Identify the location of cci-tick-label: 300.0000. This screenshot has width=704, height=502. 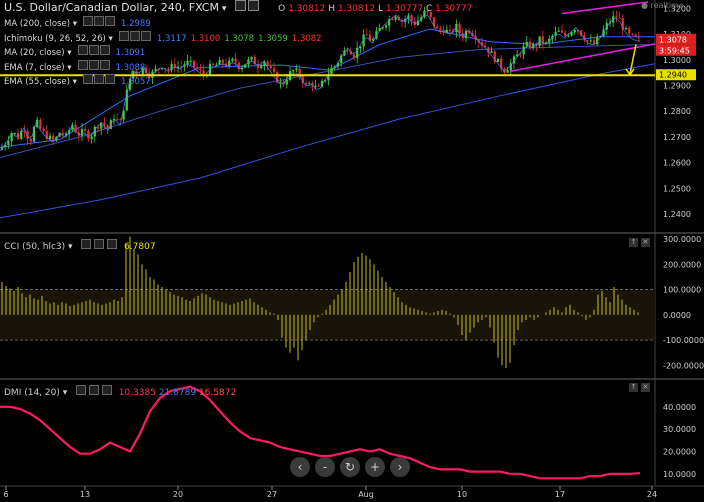
(682, 239).